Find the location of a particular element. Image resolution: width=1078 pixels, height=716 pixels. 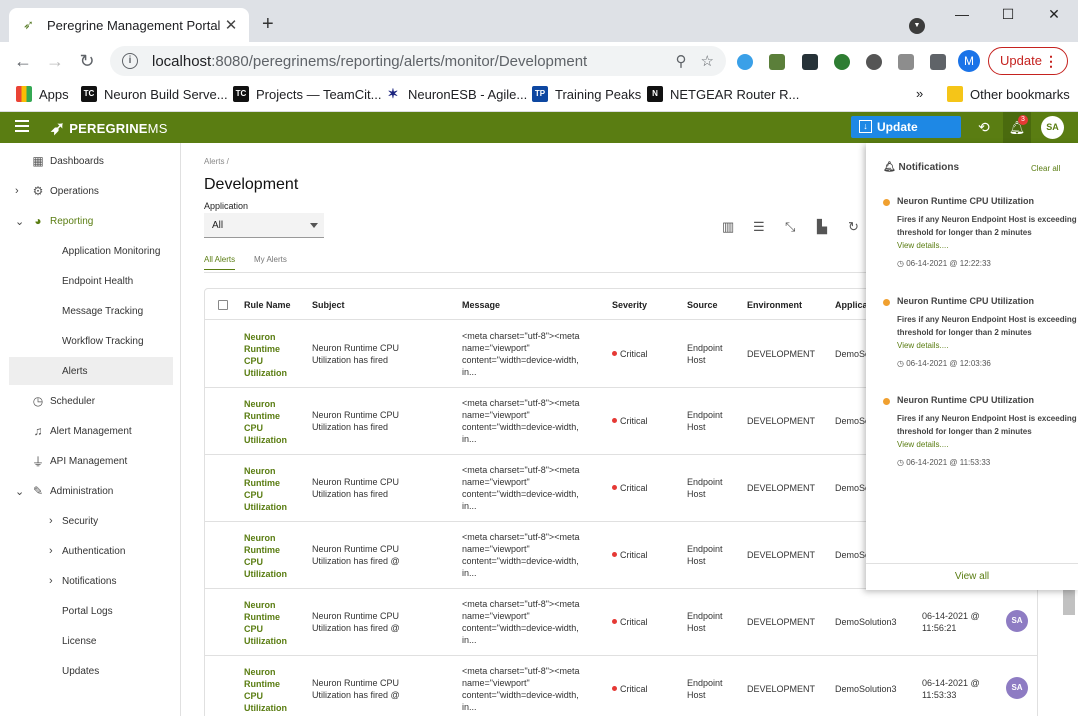

application-select: All is located at coordinates (264, 225).